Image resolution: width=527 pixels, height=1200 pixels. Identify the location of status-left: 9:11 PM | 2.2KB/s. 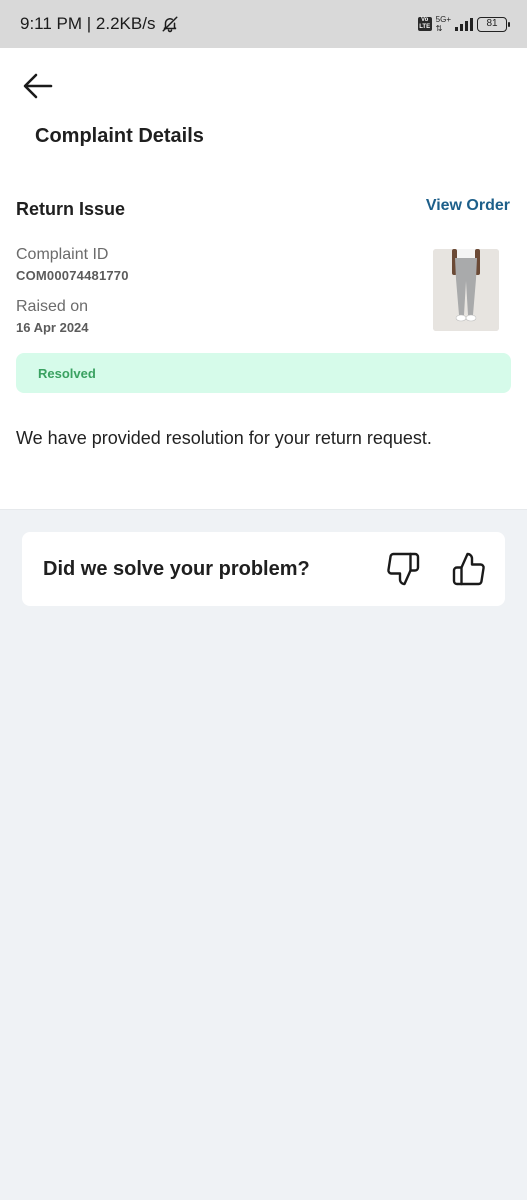
(99, 24).